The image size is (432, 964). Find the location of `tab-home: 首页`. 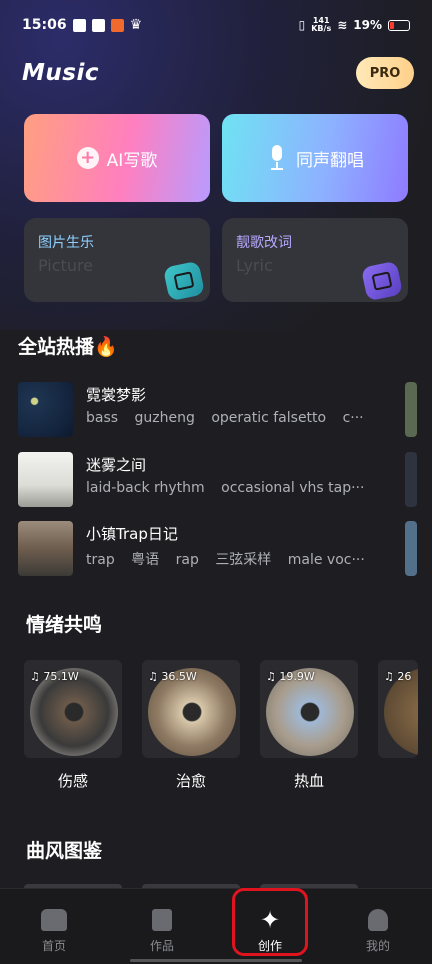

tab-home: 首页 is located at coordinates (54, 926).